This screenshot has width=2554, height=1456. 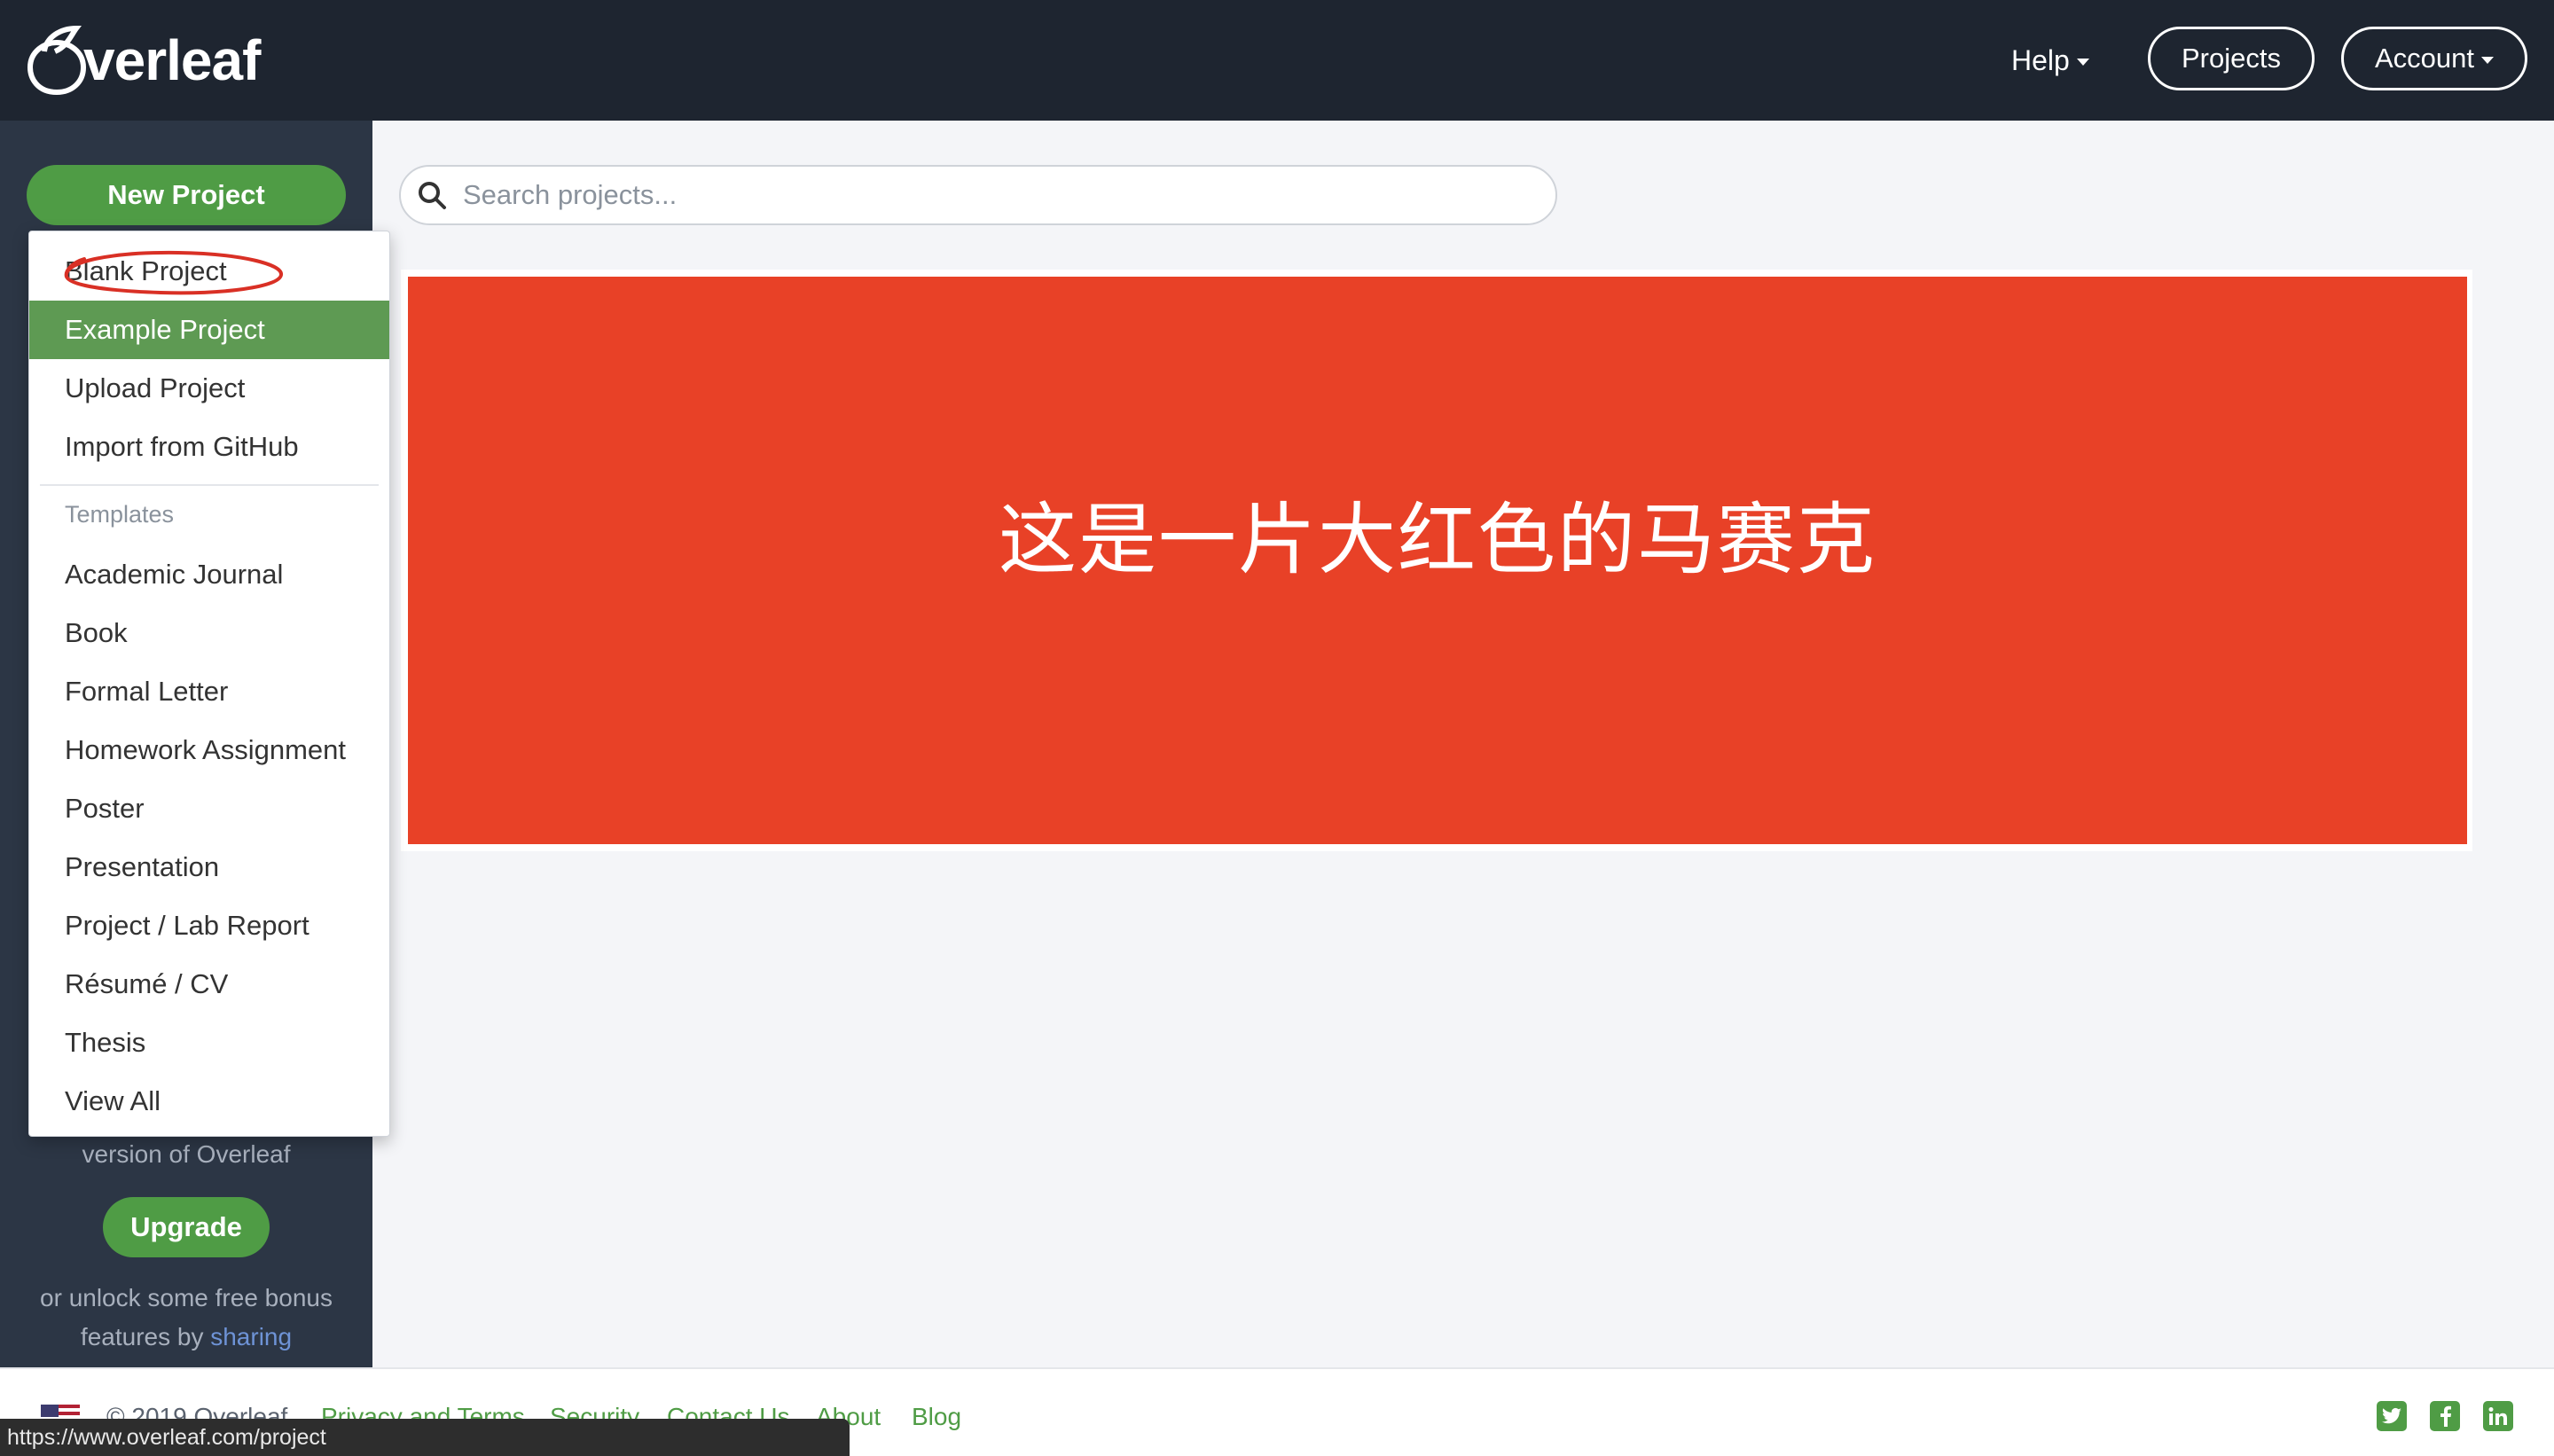 I want to click on projects-label: Projects, so click(x=2231, y=58).